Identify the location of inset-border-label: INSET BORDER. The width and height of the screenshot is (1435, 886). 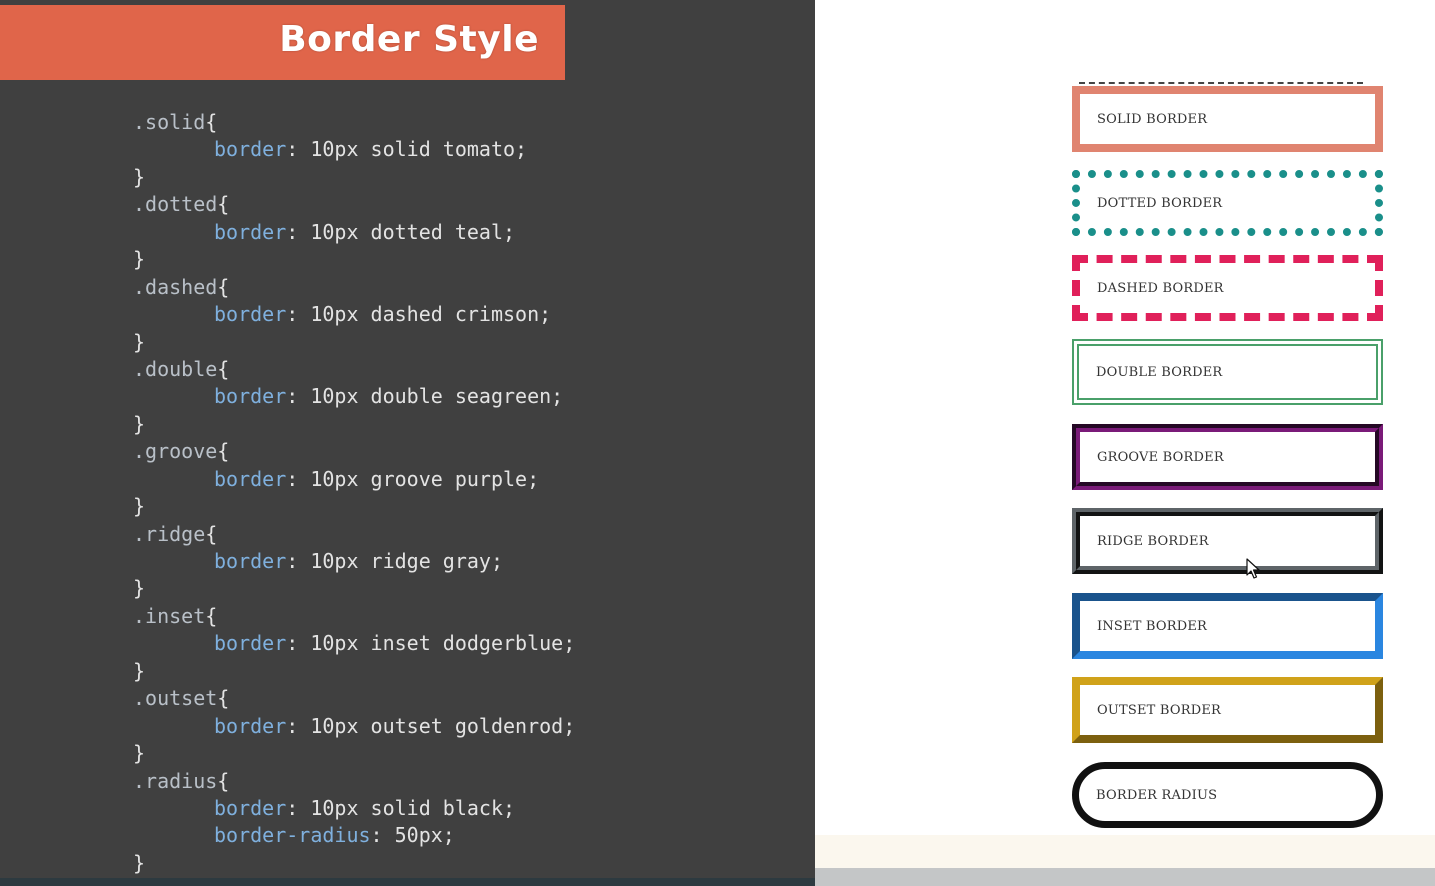
(1152, 626).